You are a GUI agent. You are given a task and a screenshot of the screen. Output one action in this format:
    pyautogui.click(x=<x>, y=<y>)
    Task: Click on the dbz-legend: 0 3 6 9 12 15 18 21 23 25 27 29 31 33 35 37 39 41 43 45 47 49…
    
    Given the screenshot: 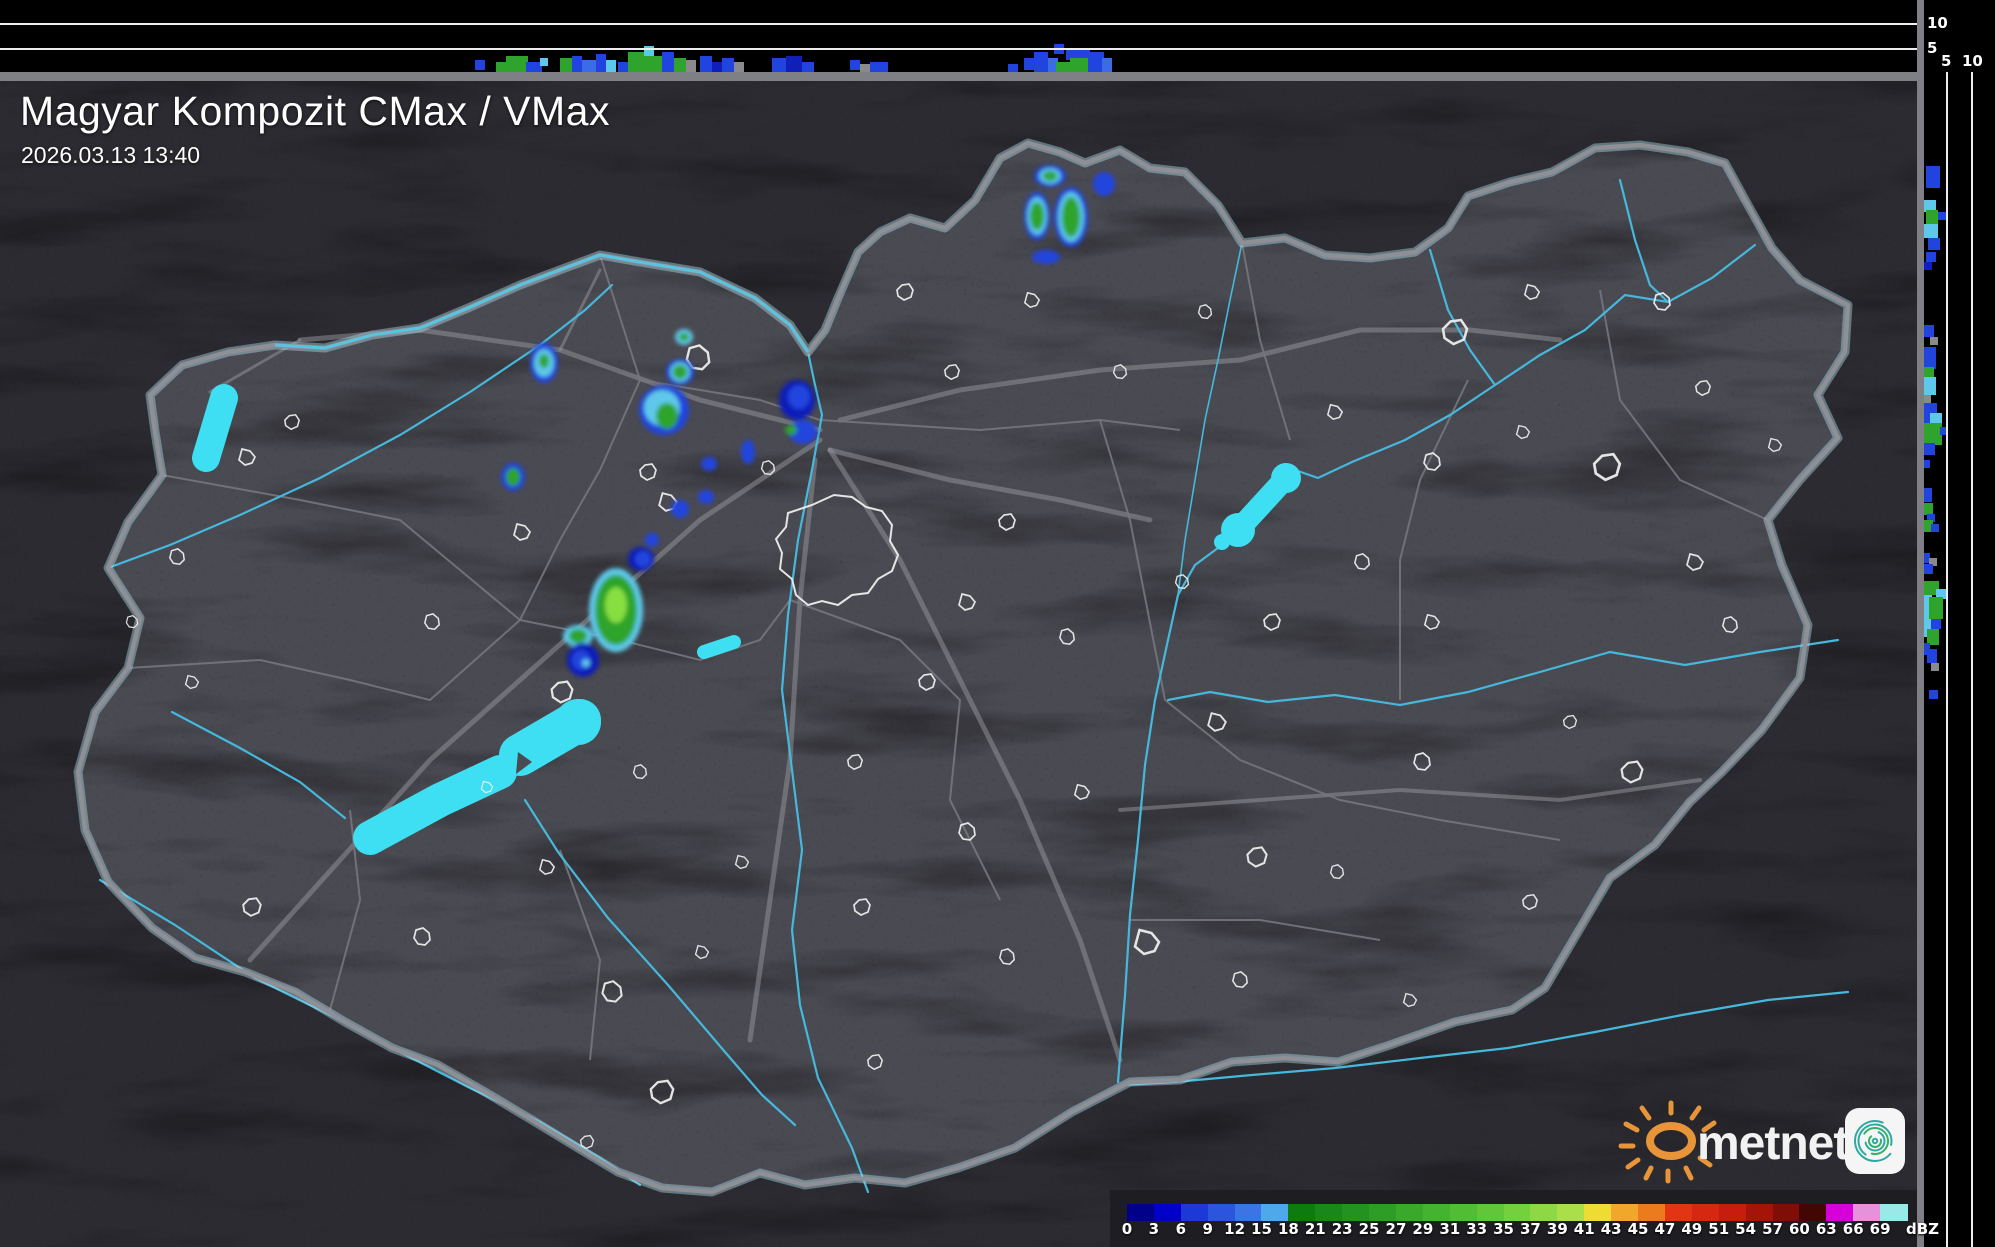 What is the action you would take?
    pyautogui.click(x=1524, y=1218)
    